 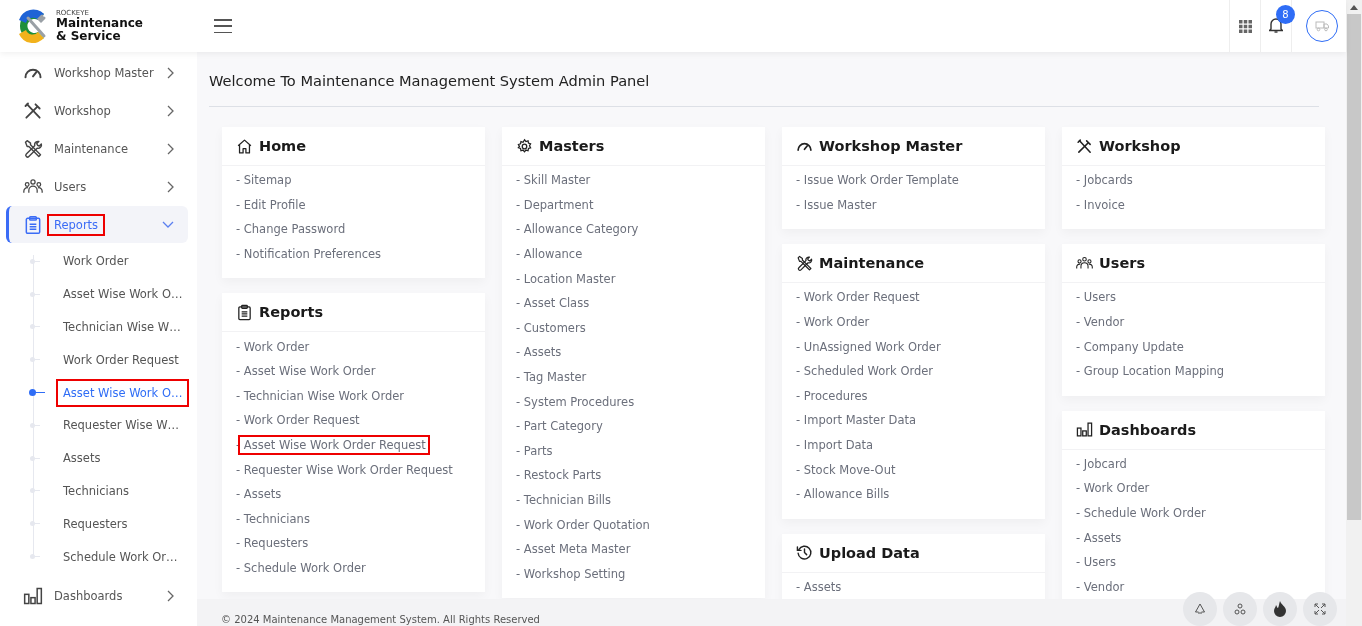 What do you see at coordinates (553, 303) in the screenshot?
I see `card-link: - Asset Class` at bounding box center [553, 303].